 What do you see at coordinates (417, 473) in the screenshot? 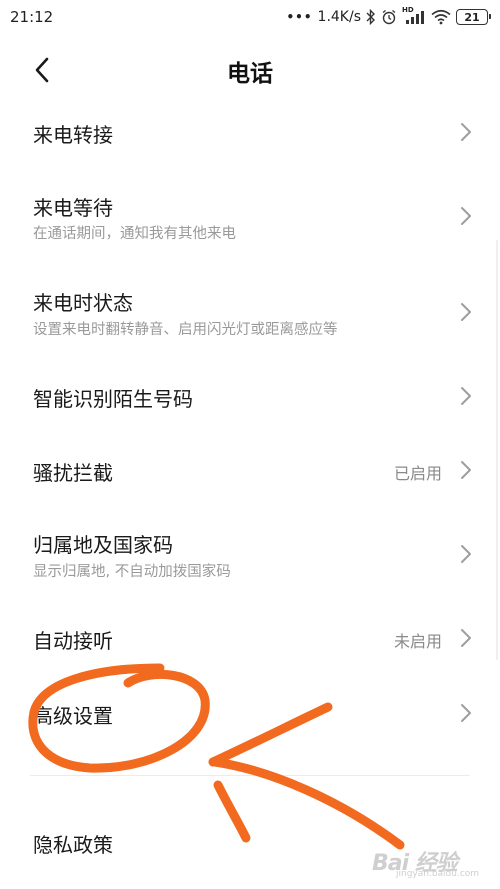
I see `item-status-value: 已启用` at bounding box center [417, 473].